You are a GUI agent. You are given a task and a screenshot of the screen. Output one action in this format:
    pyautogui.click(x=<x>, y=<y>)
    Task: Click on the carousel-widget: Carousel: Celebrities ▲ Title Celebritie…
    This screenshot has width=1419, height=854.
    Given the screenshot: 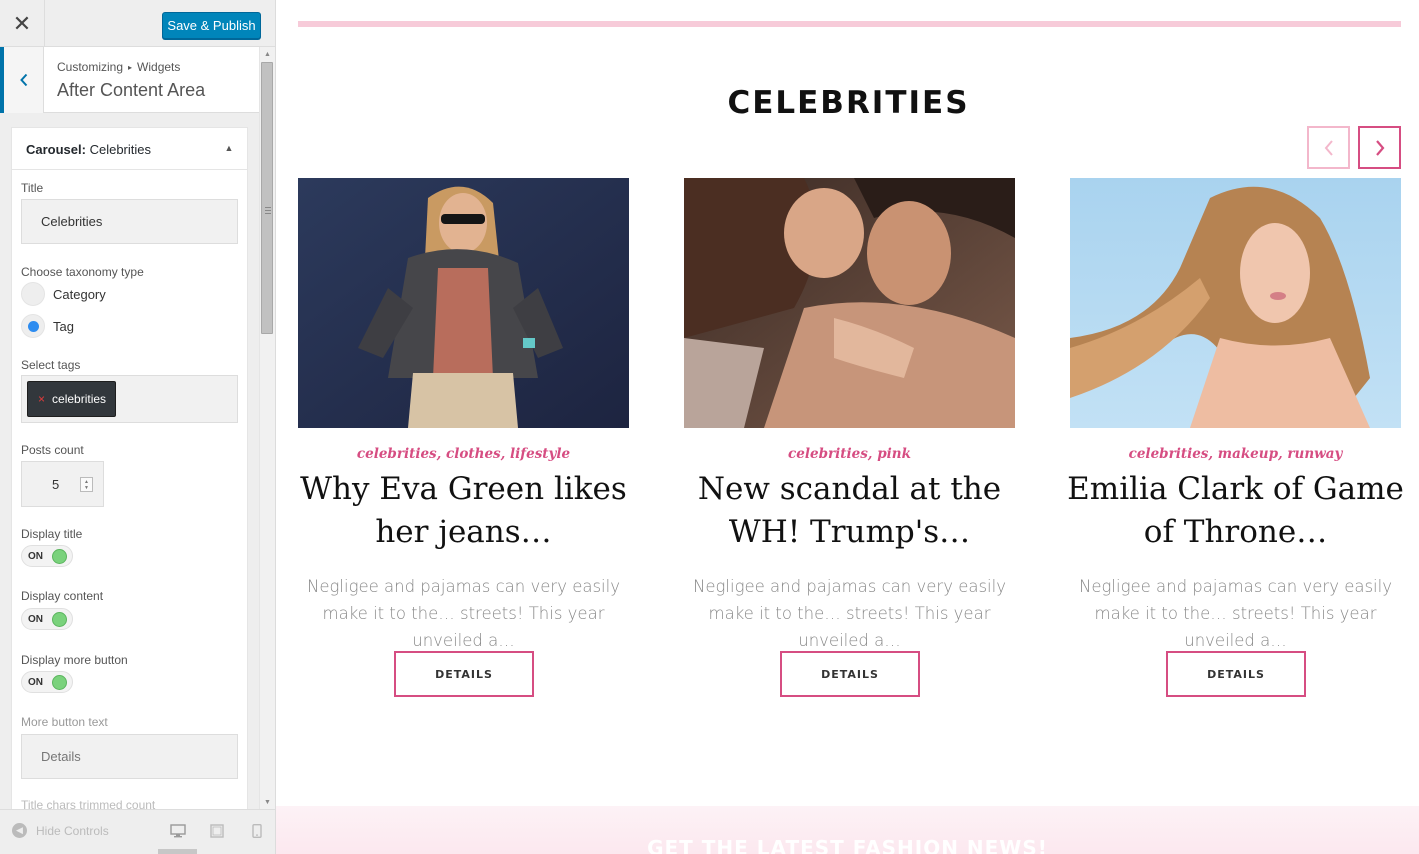 What is the action you would take?
    pyautogui.click(x=129, y=472)
    